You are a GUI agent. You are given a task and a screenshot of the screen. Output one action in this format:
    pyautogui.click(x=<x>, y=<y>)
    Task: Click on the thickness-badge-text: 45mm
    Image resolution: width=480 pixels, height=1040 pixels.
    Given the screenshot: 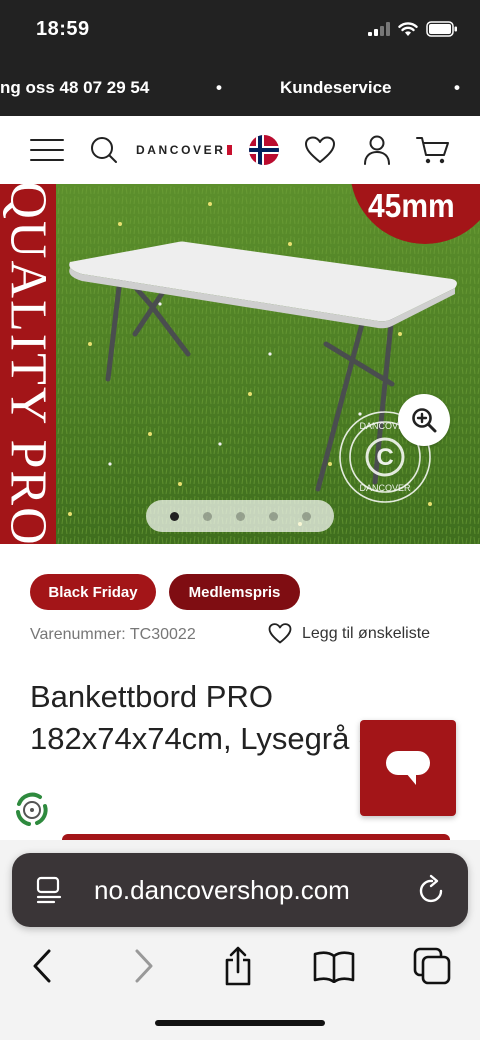 What is the action you would take?
    pyautogui.click(x=411, y=206)
    